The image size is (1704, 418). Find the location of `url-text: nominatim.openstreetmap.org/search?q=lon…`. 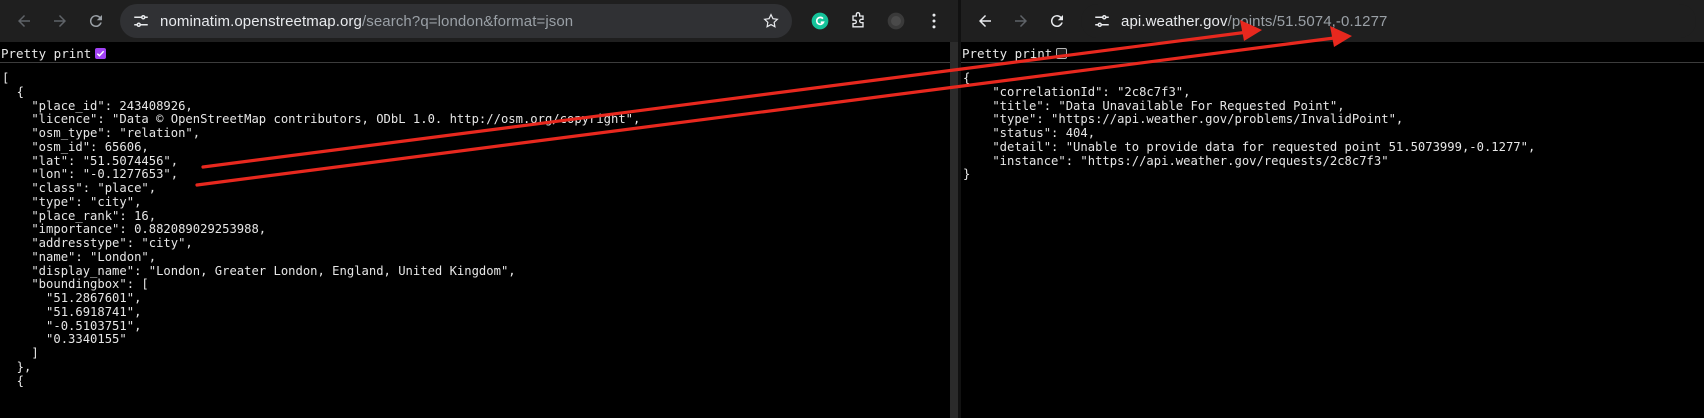

url-text: nominatim.openstreetmap.org/search?q=lon… is located at coordinates (366, 21).